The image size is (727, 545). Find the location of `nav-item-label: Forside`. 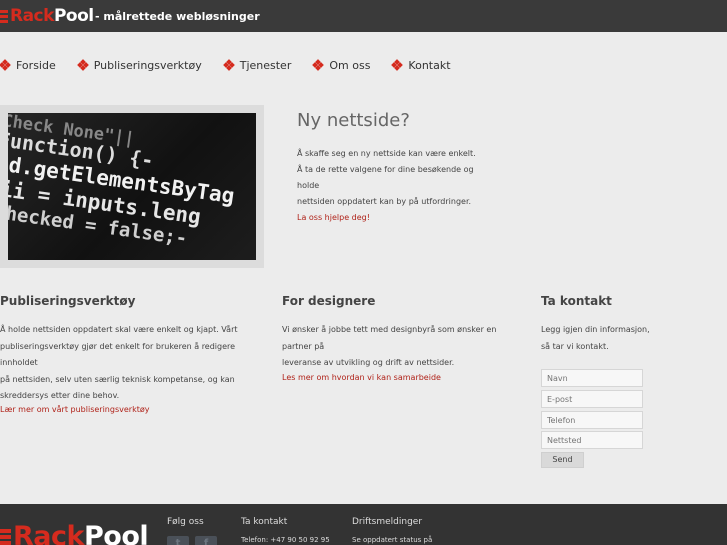

nav-item-label: Forside is located at coordinates (36, 65).